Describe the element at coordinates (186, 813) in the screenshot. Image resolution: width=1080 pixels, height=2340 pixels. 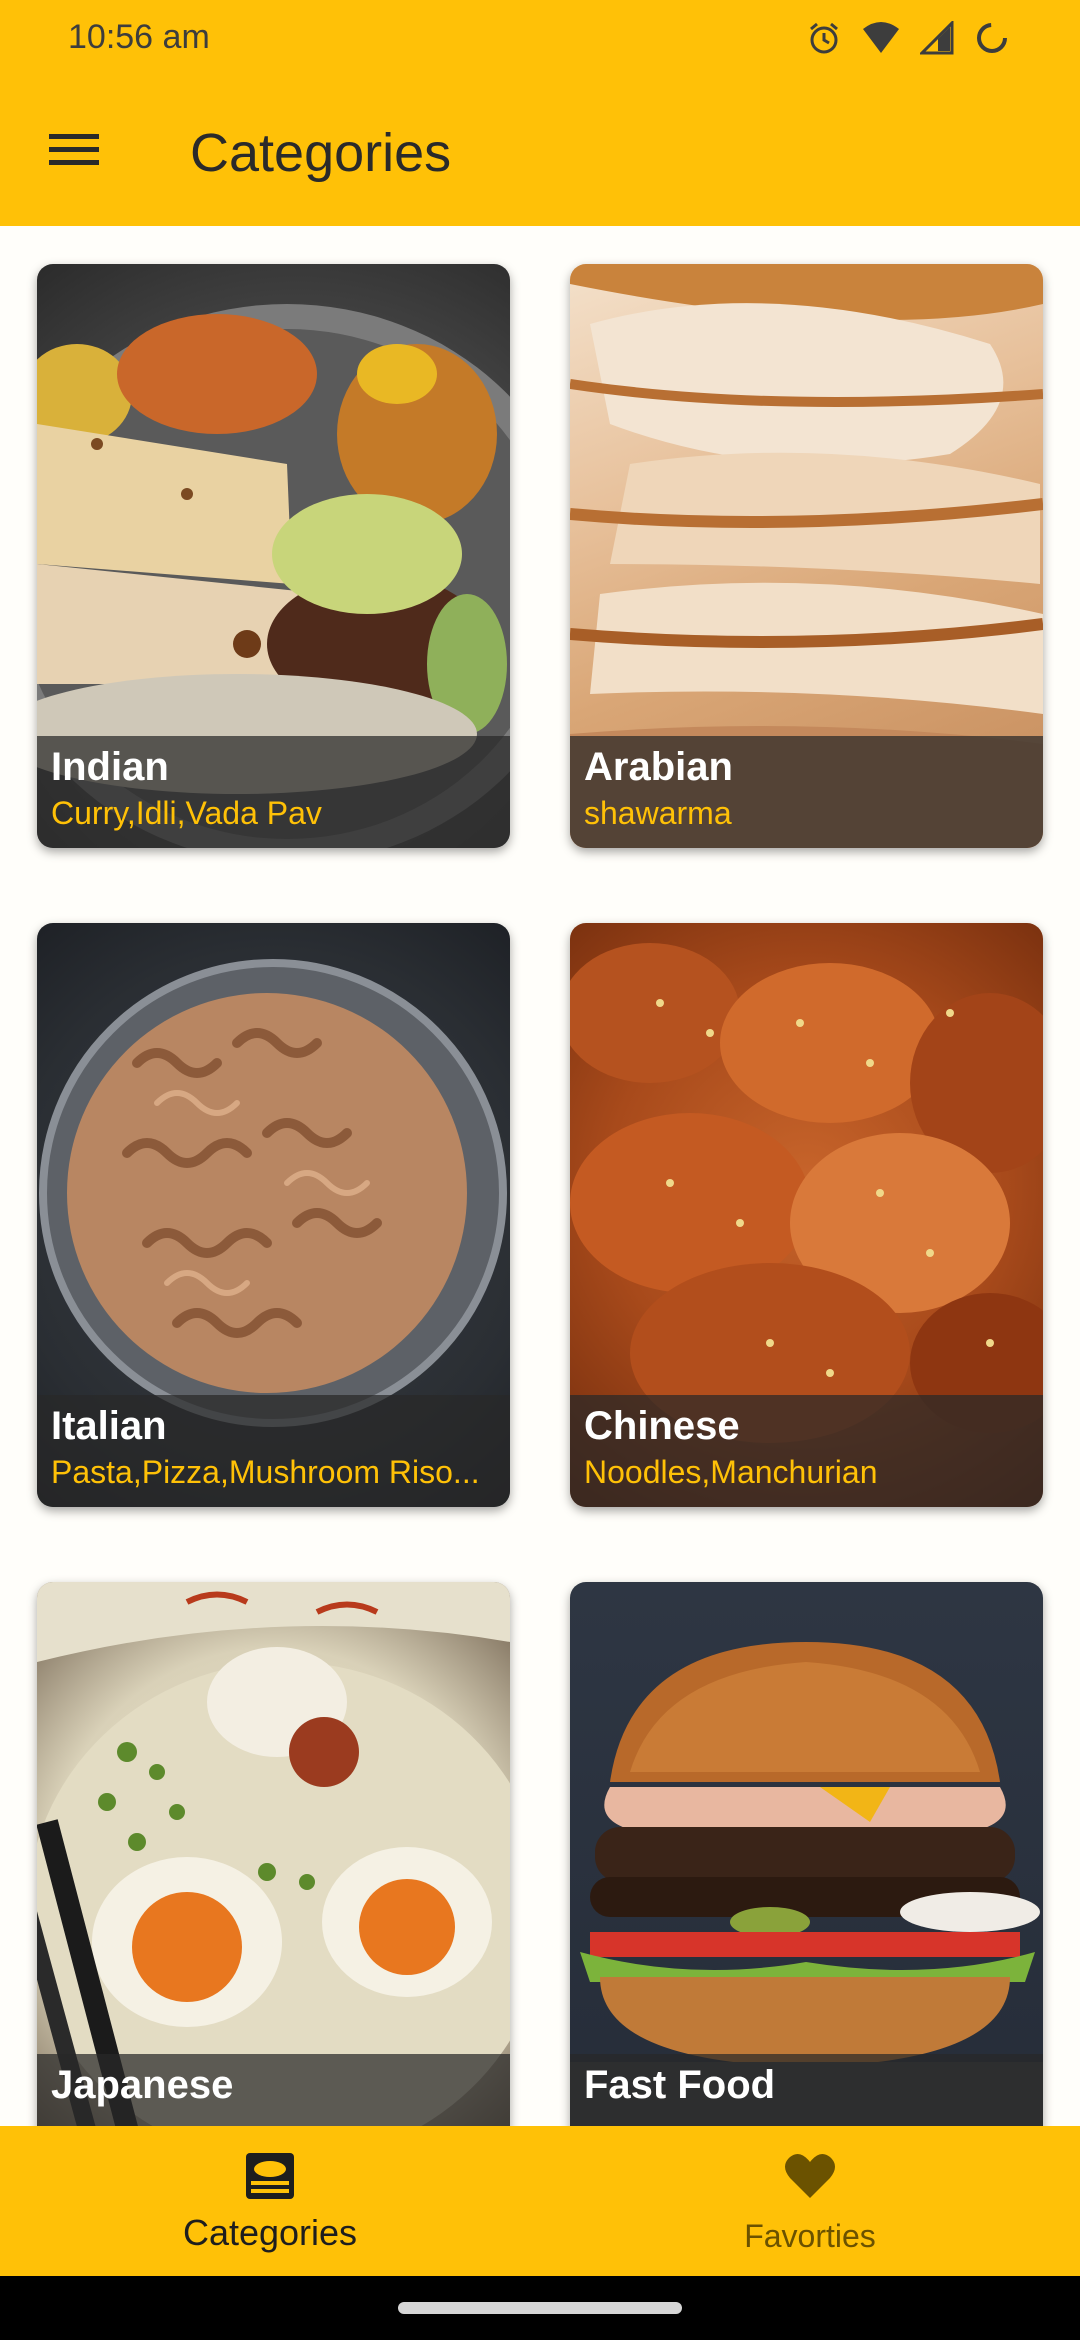
I see `category-items: Curry,Idli,Vada Pav` at that location.